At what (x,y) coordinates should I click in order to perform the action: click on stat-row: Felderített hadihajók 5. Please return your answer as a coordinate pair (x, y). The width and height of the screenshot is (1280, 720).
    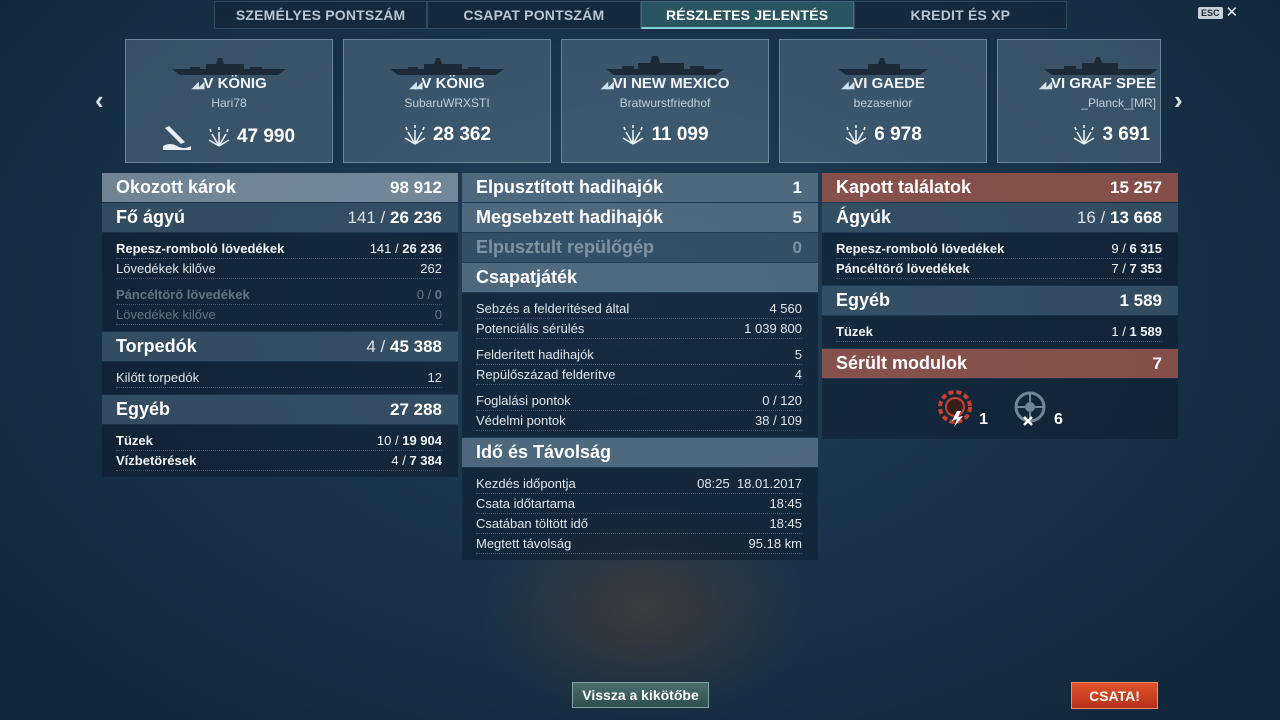
    Looking at the image, I should click on (639, 355).